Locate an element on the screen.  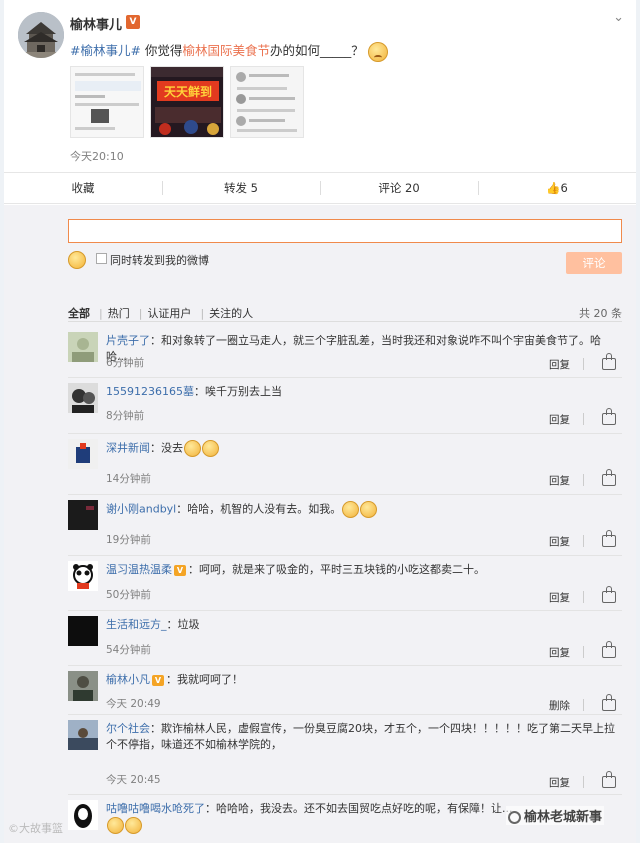
author-avatar is located at coordinates (41, 35).